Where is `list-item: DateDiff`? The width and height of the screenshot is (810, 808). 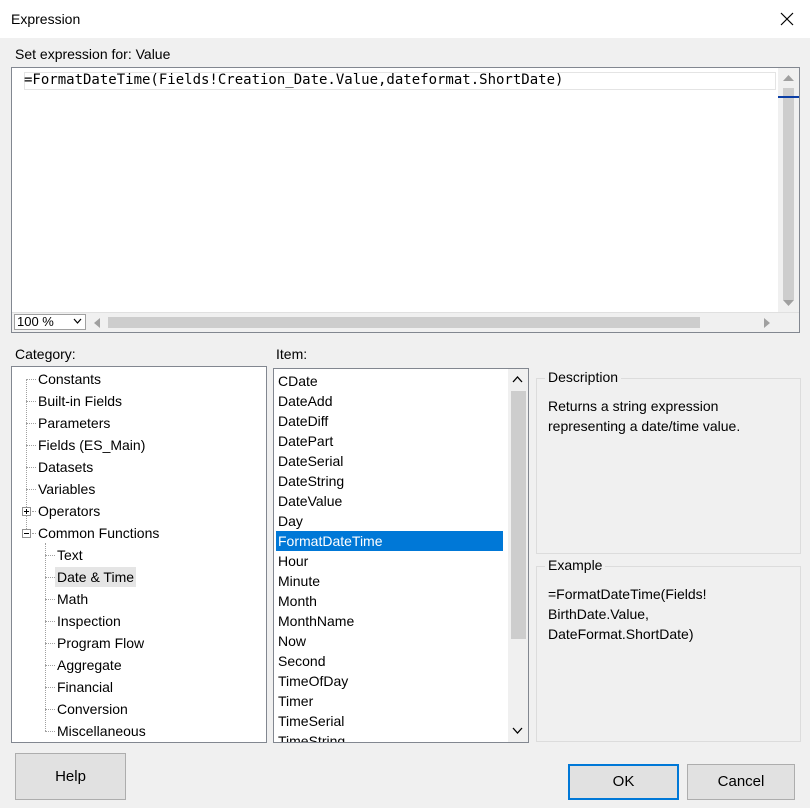 list-item: DateDiff is located at coordinates (389, 421).